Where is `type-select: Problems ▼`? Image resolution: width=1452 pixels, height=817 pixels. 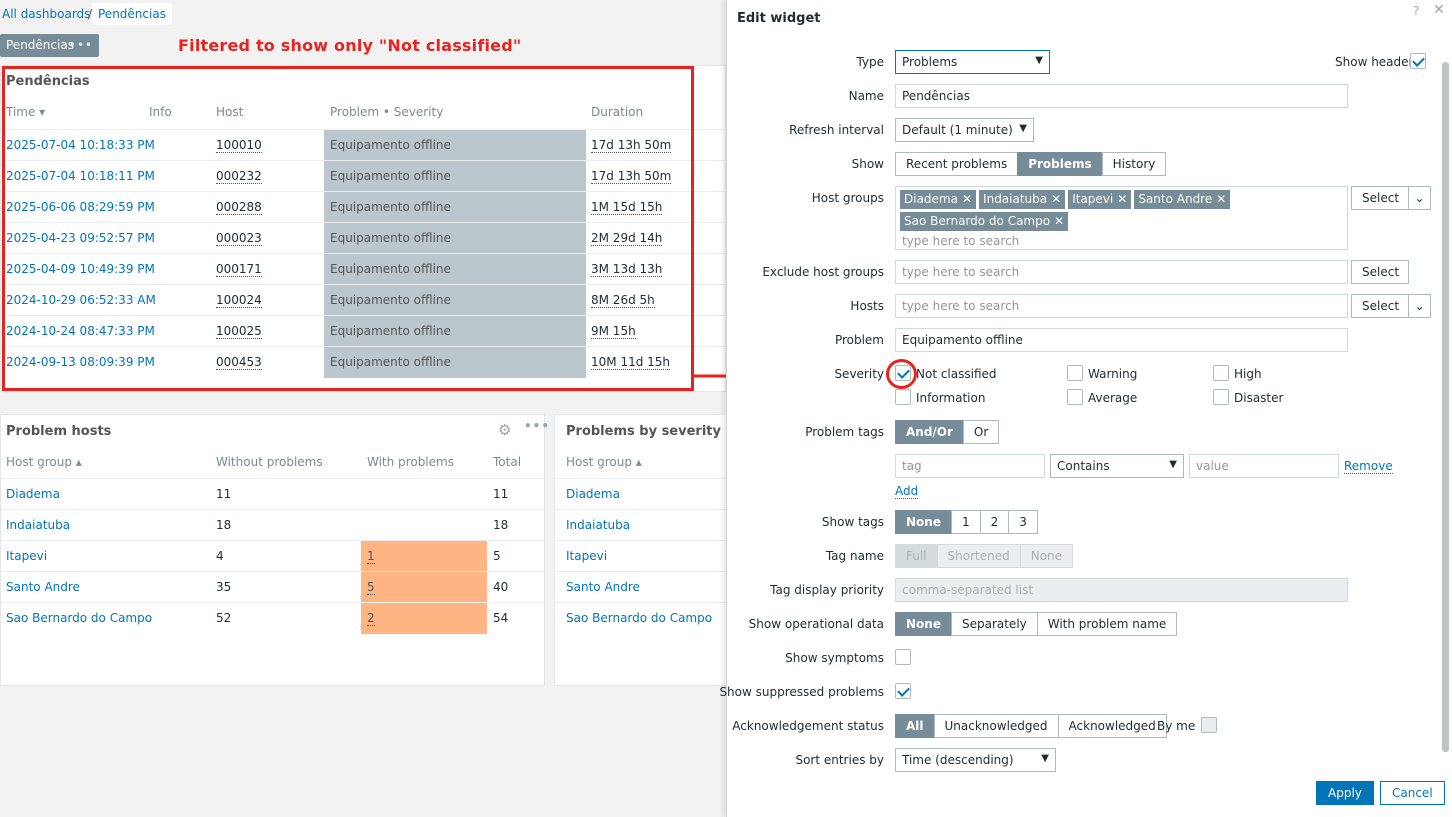 type-select: Problems ▼ is located at coordinates (972, 62).